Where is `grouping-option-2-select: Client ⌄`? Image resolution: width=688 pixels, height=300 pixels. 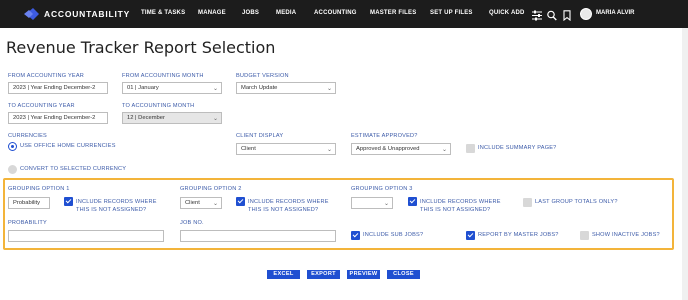
grouping-option-2-select: Client ⌄ is located at coordinates (201, 203).